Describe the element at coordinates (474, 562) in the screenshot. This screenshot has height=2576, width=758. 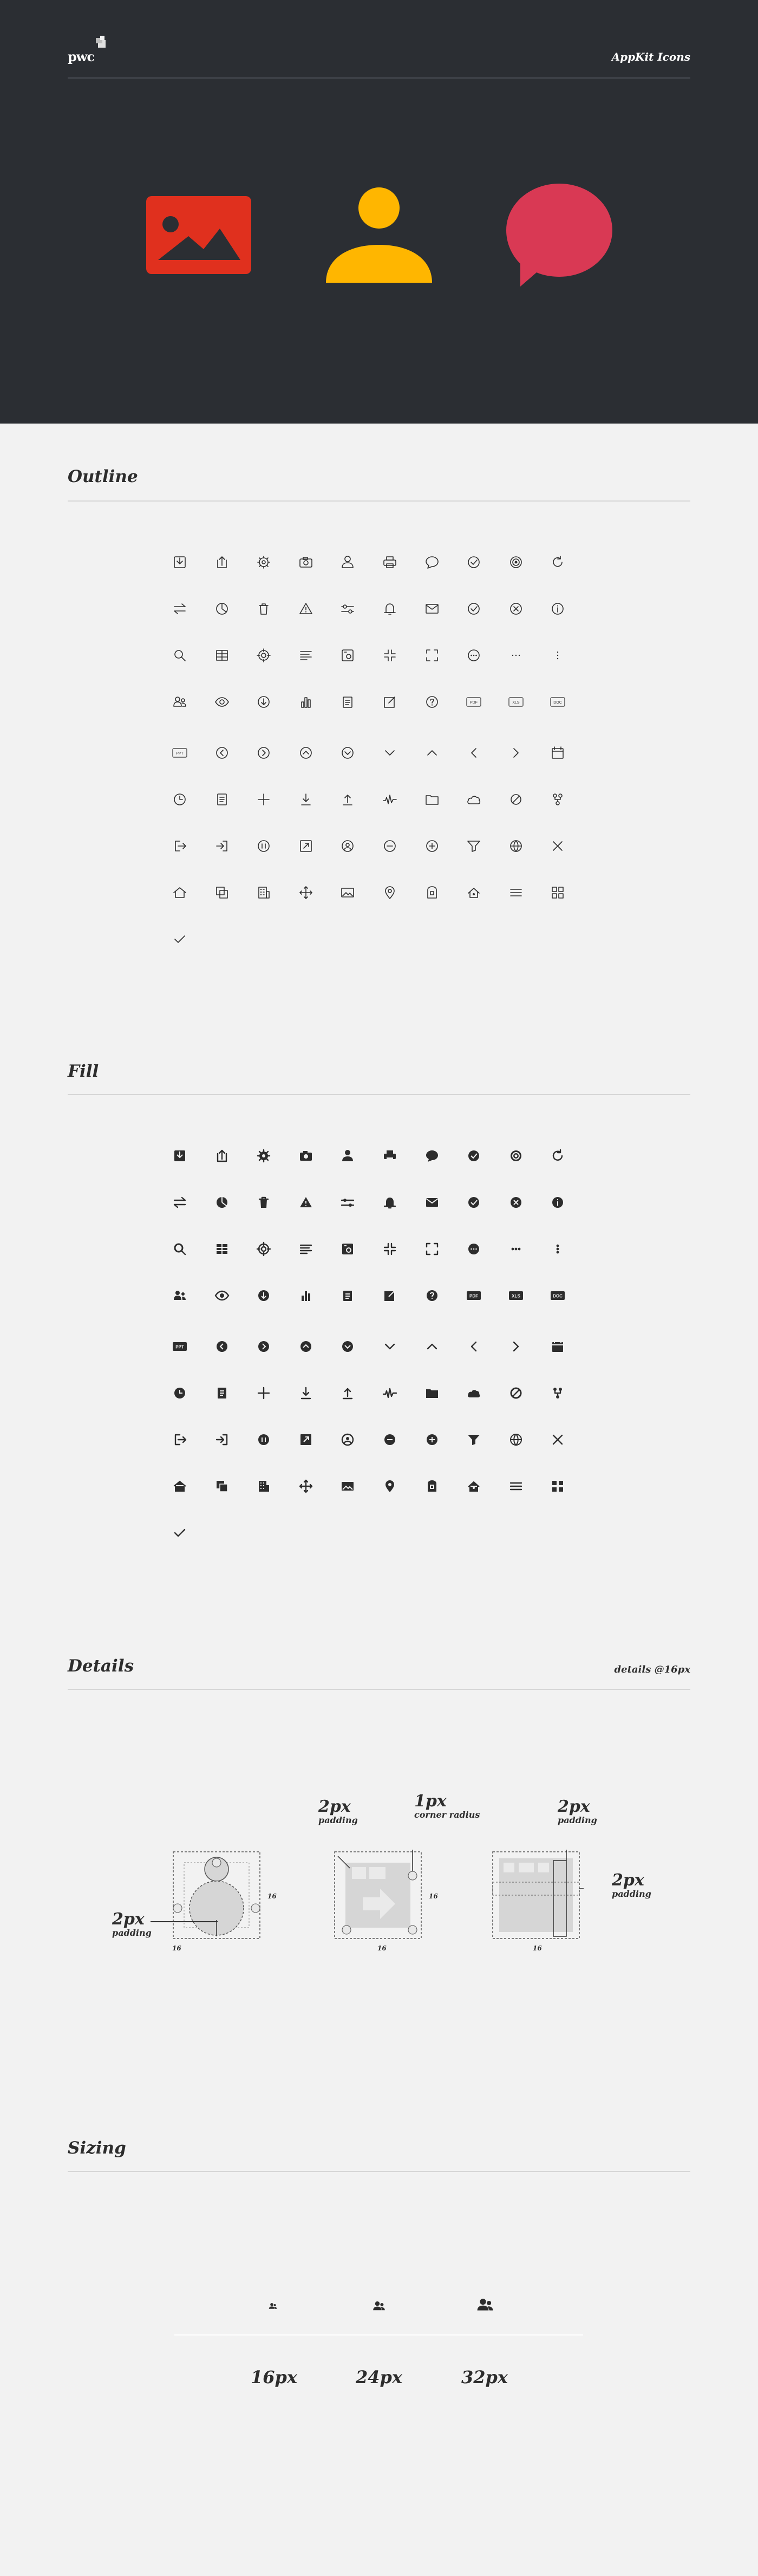
I see `check-circle-icon` at that location.